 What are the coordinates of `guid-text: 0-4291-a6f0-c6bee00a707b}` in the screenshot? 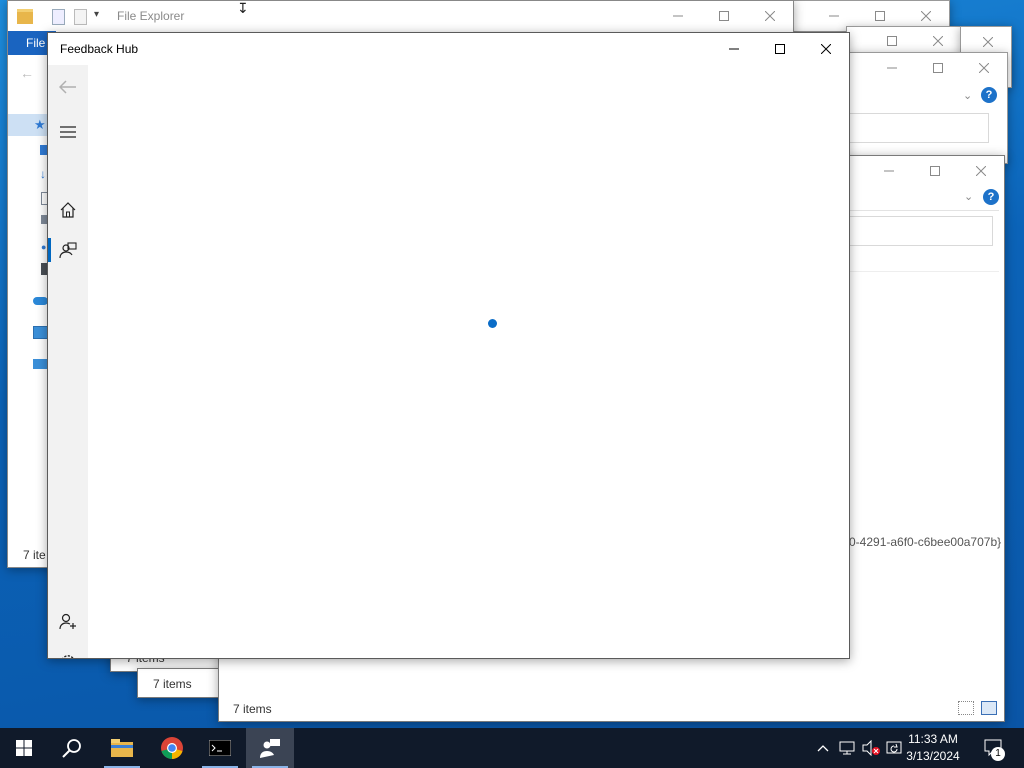 It's located at (925, 542).